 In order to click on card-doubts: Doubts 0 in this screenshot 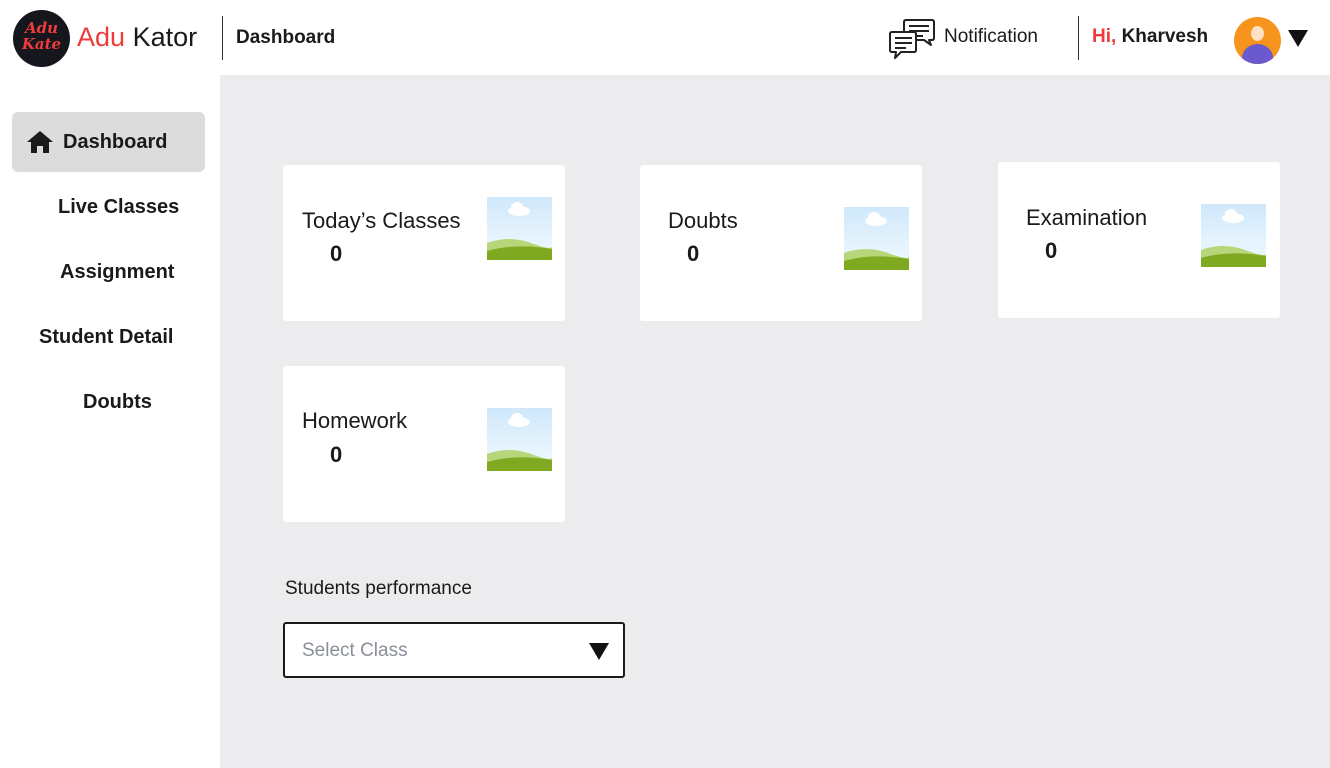, I will do `click(781, 243)`.